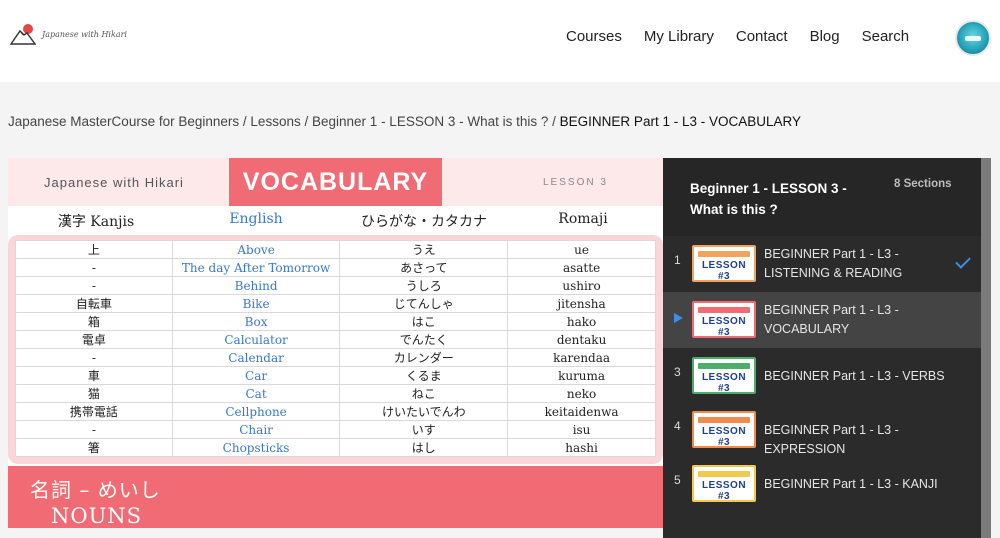 The image size is (1000, 538). Describe the element at coordinates (581, 285) in the screenshot. I see `vocabulary-cell-romaji: ushiro` at that location.